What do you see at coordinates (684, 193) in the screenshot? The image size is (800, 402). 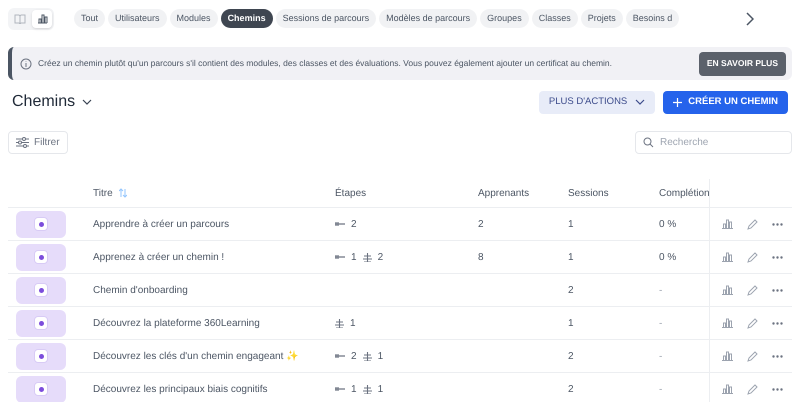 I see `column-header: Complétion` at bounding box center [684, 193].